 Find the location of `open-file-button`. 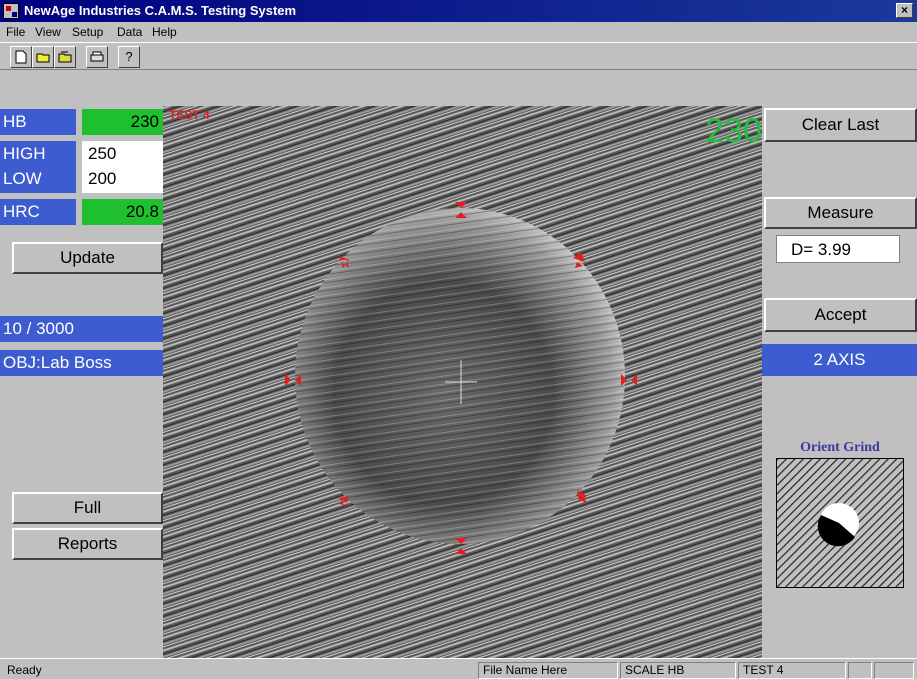

open-file-button is located at coordinates (43, 57).